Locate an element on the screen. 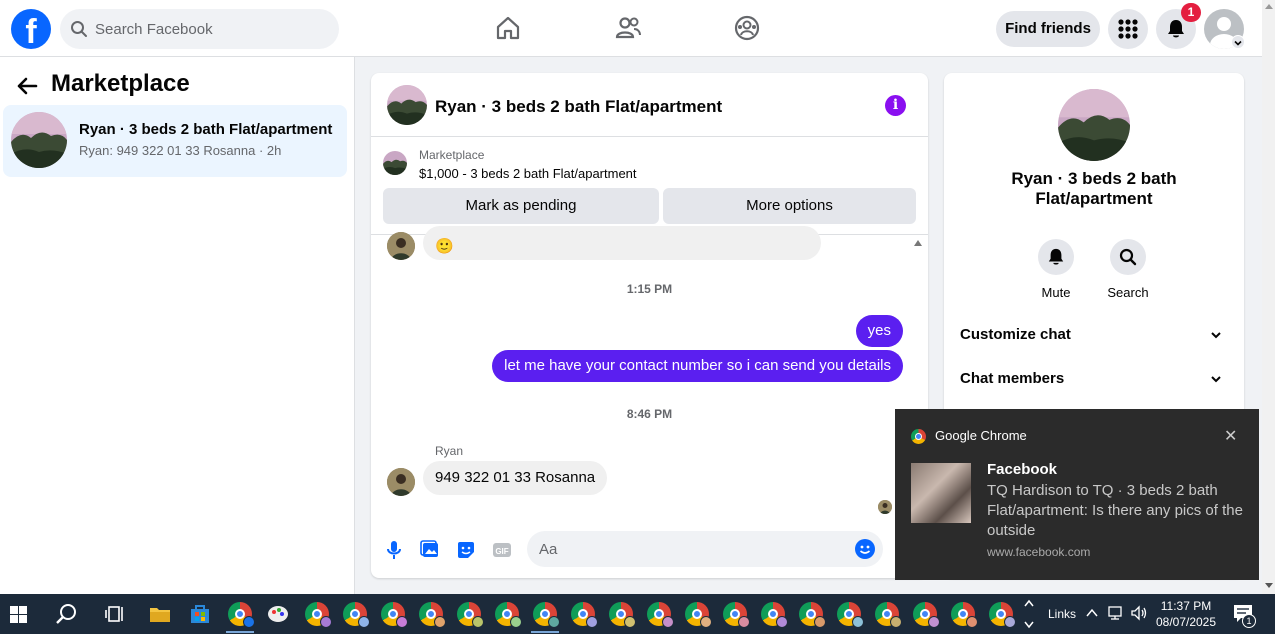 This screenshot has width=1275, height=634. mark-as-pending-button: Mark as pending is located at coordinates (521, 206).